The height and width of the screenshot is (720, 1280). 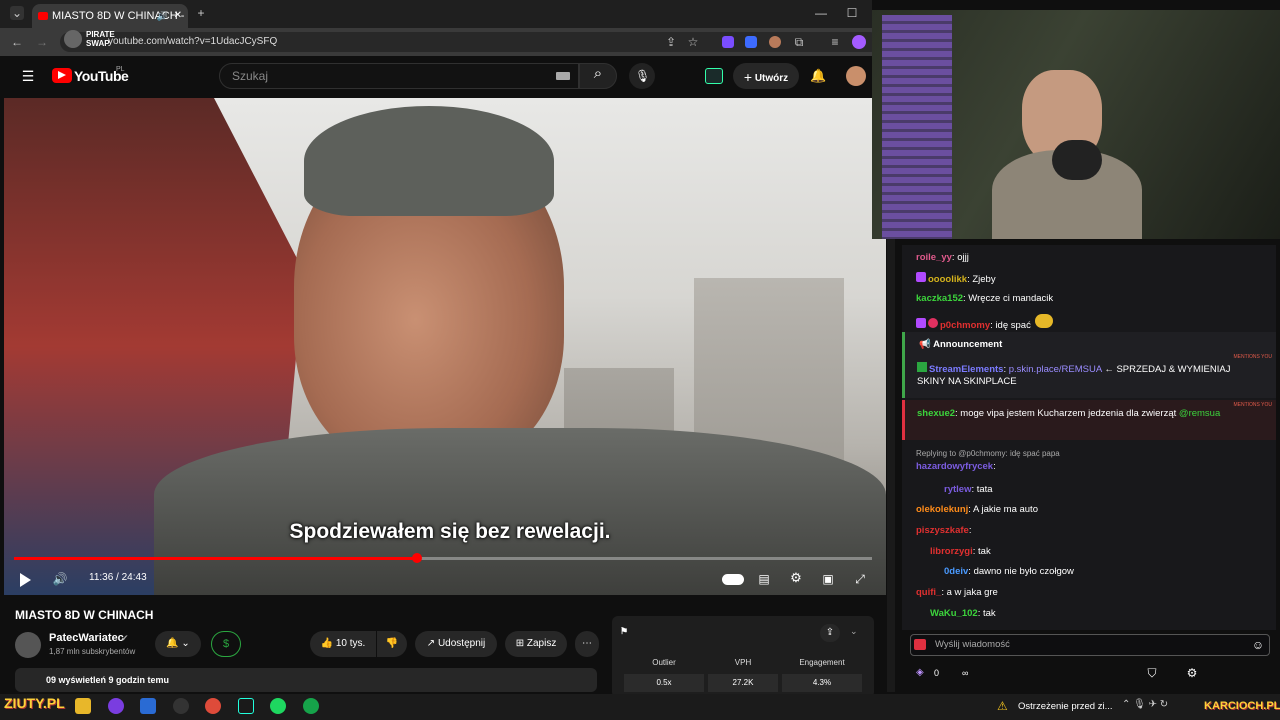 What do you see at coordinates (966, 369) in the screenshot?
I see `chat-username: StreamElements` at bounding box center [966, 369].